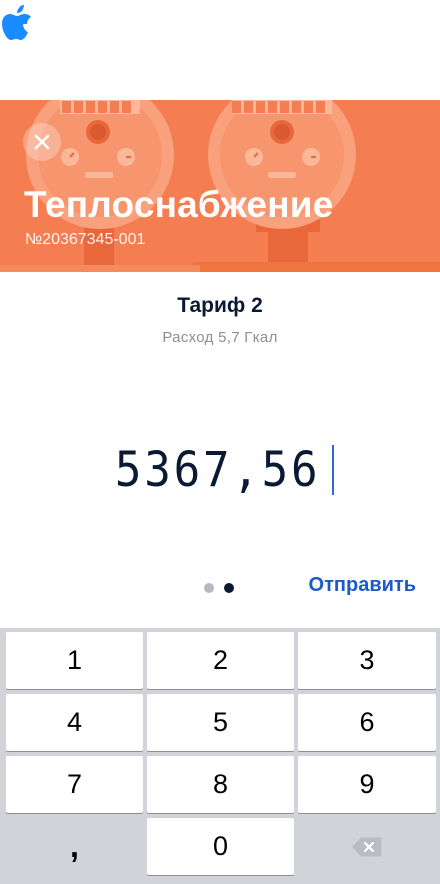  What do you see at coordinates (220, 337) in the screenshot?
I see `consumption-label: Расход 5,7 Гкал` at bounding box center [220, 337].